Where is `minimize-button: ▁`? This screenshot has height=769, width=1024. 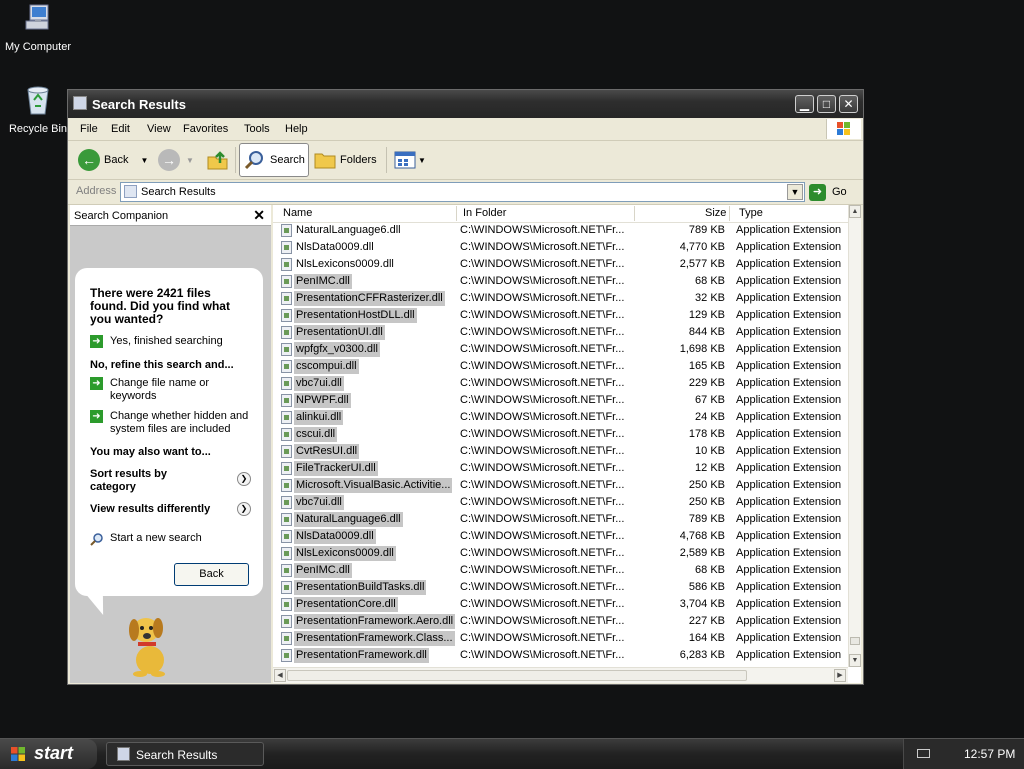 minimize-button: ▁ is located at coordinates (804, 104).